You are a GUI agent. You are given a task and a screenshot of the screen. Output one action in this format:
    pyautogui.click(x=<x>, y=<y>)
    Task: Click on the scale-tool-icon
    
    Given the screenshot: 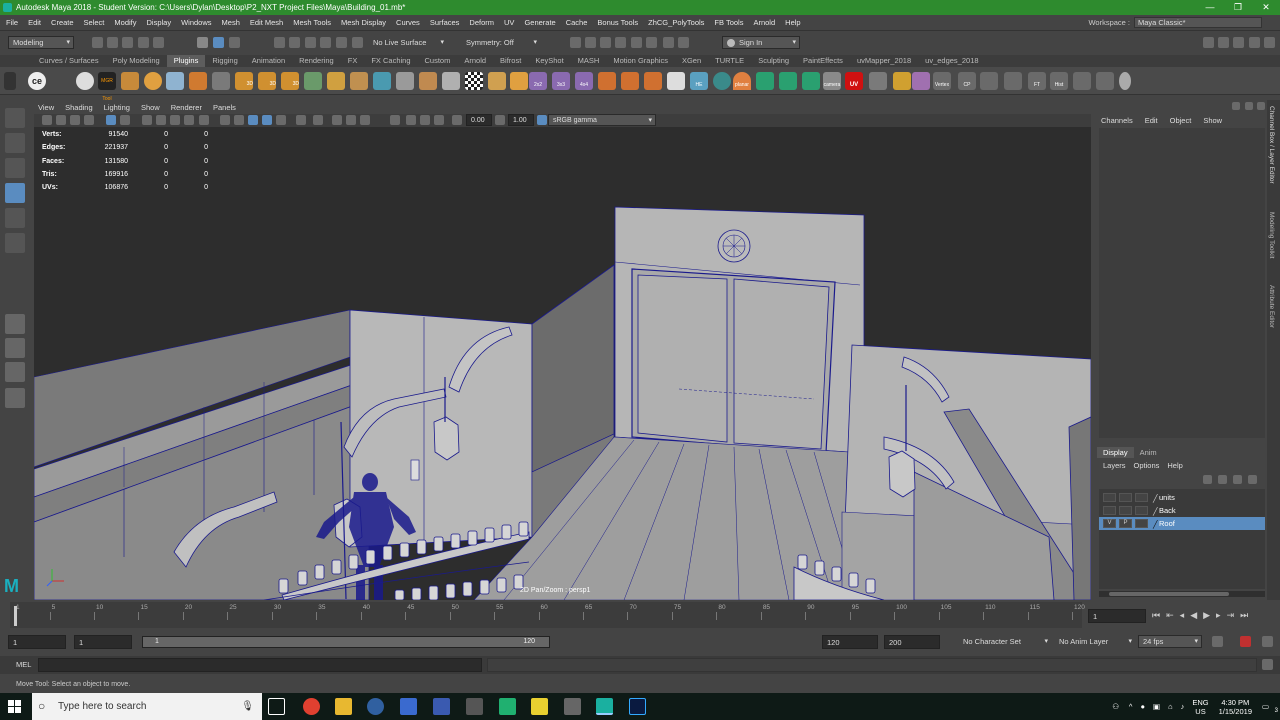 What is the action you would take?
    pyautogui.click(x=15, y=243)
    